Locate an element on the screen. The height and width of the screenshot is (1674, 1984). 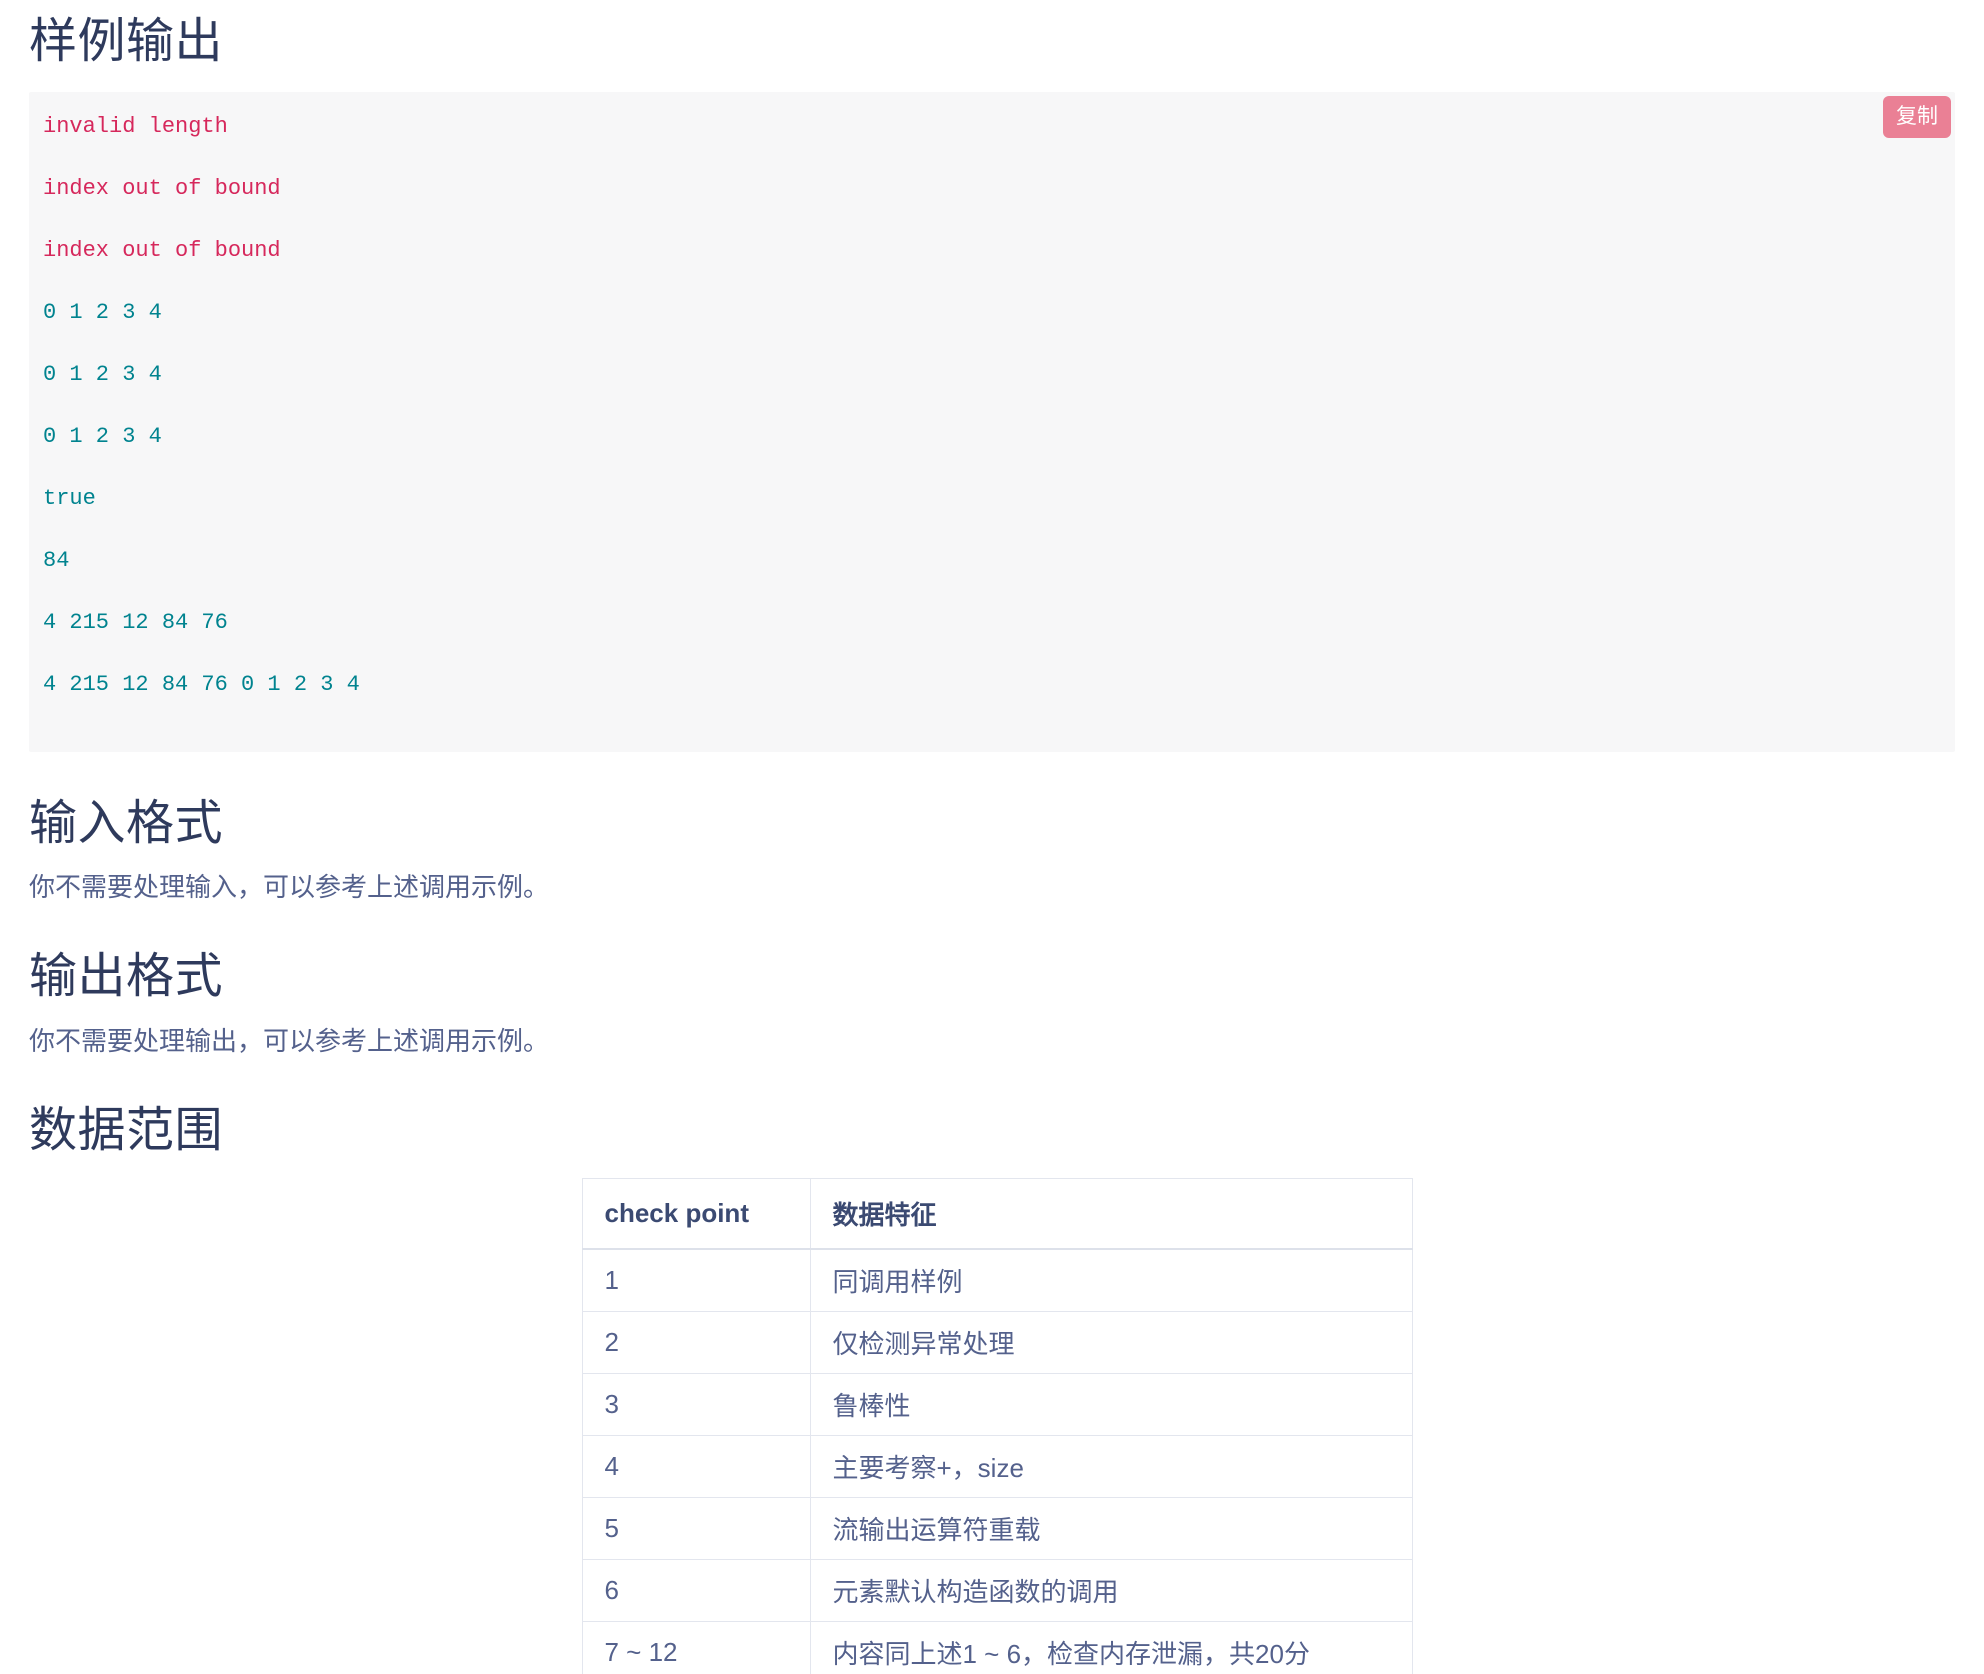
table-header-row: check point 数据特征 is located at coordinates (997, 1213).